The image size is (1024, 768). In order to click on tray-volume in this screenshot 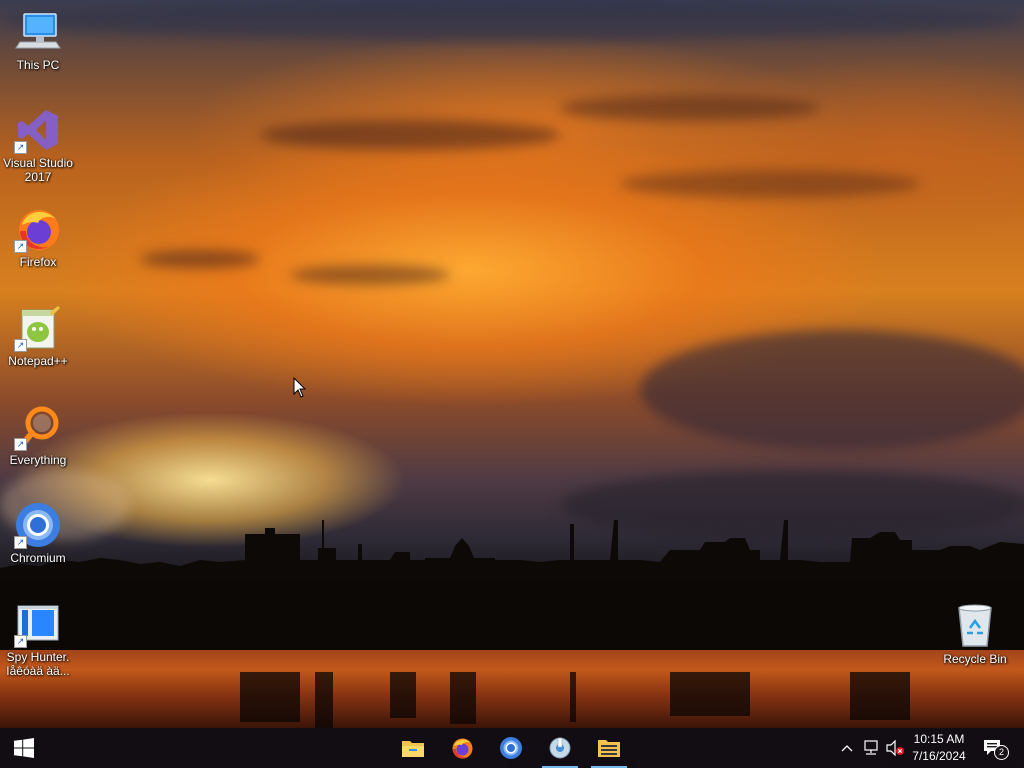, I will do `click(895, 748)`.